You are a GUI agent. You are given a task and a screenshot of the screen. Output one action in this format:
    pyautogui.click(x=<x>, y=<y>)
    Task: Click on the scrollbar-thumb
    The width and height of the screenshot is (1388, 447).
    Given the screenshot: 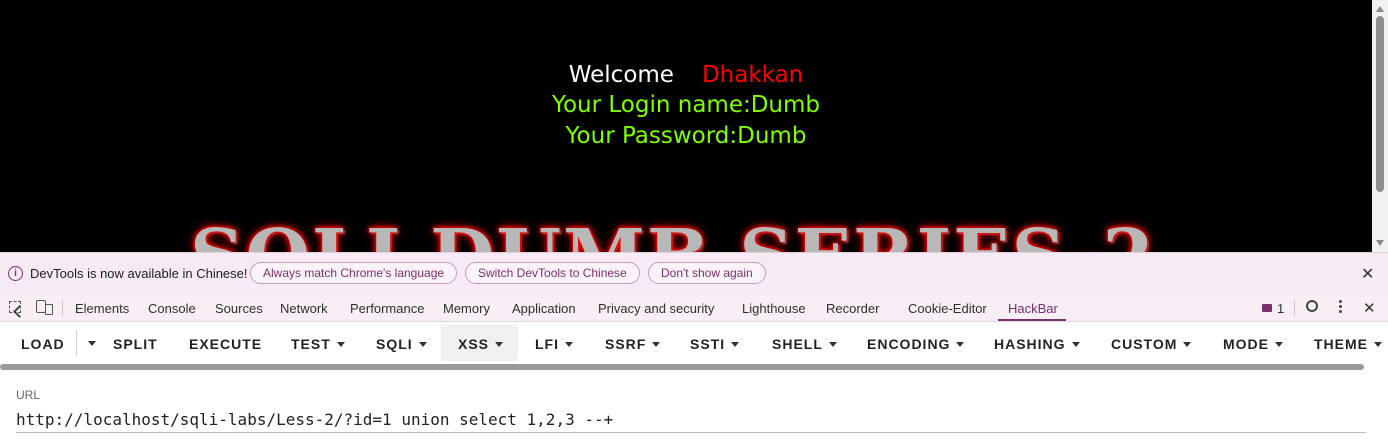 What is the action you would take?
    pyautogui.click(x=1380, y=104)
    